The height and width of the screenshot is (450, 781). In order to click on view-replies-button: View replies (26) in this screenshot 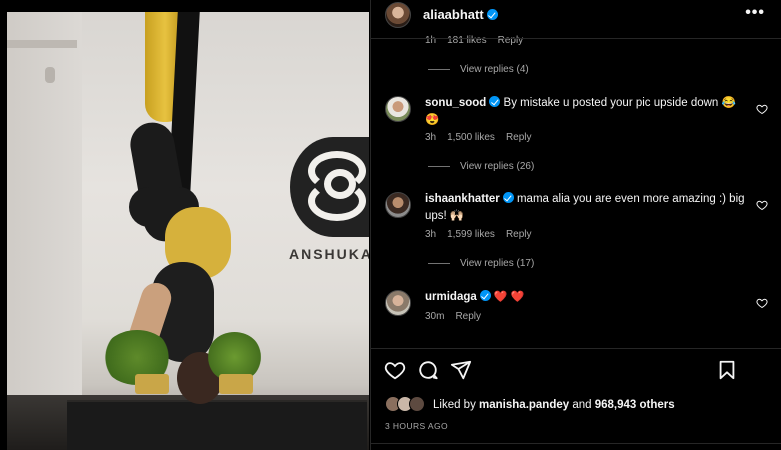, I will do `click(481, 166)`.